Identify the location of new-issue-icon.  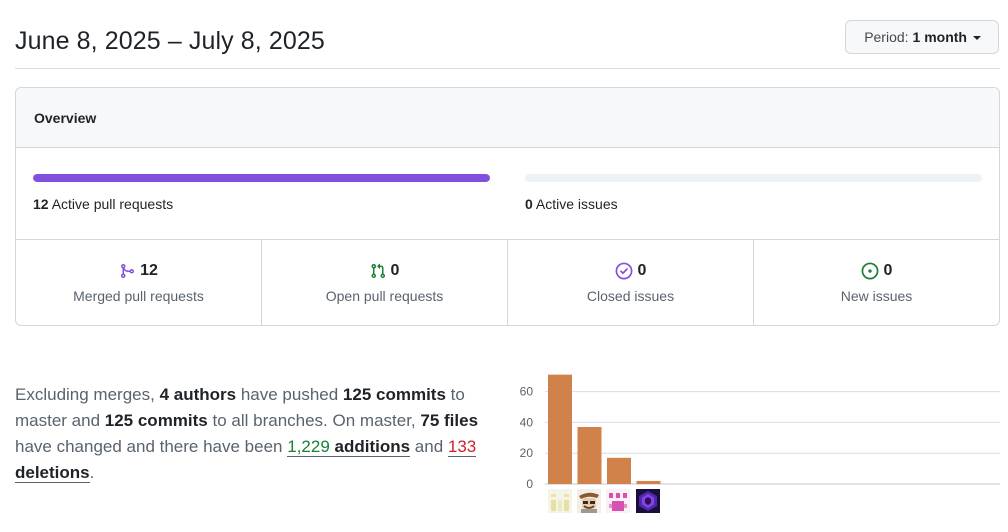
(870, 271).